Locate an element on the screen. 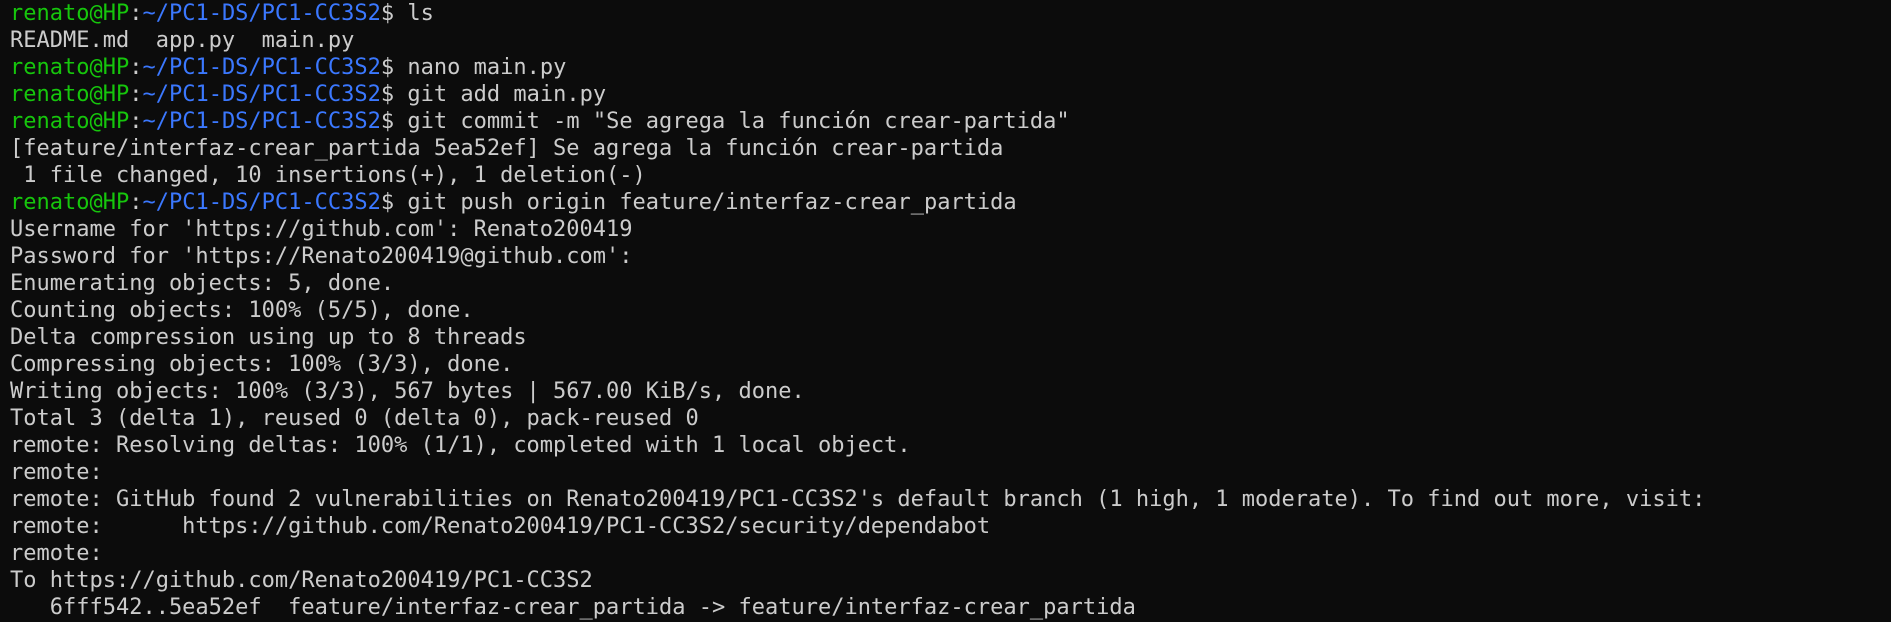  output-line: Delta compression using up to 8 threads is located at coordinates (268, 337).